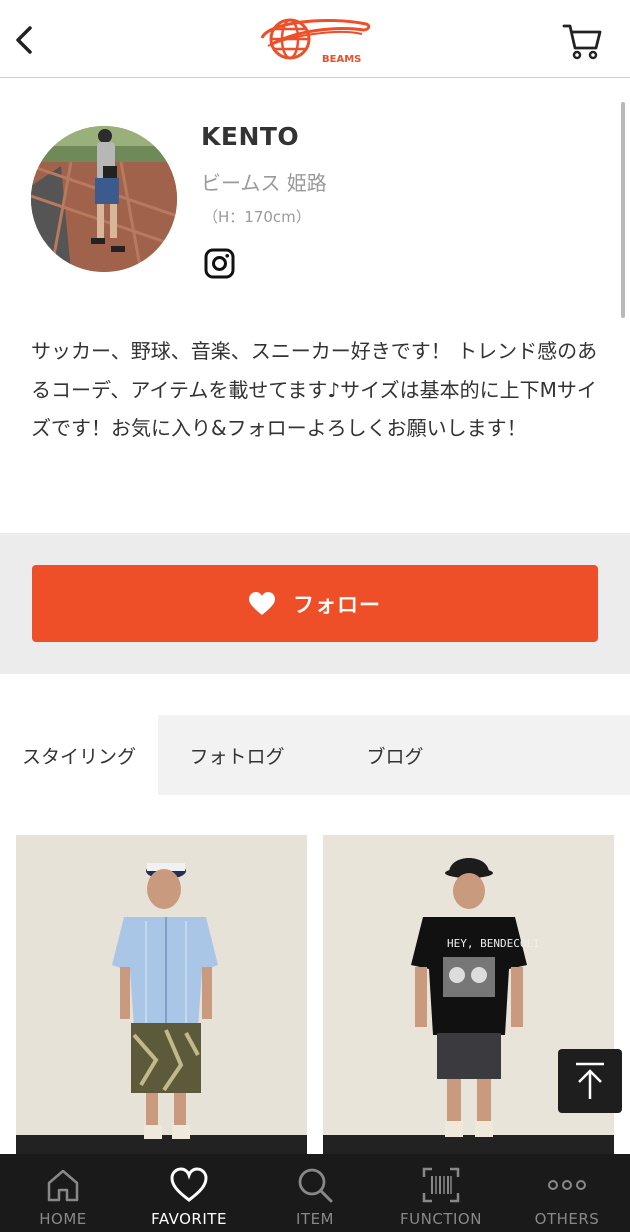 This screenshot has width=630, height=1232. Describe the element at coordinates (26, 40) in the screenshot. I see `back-chevron-icon` at that location.